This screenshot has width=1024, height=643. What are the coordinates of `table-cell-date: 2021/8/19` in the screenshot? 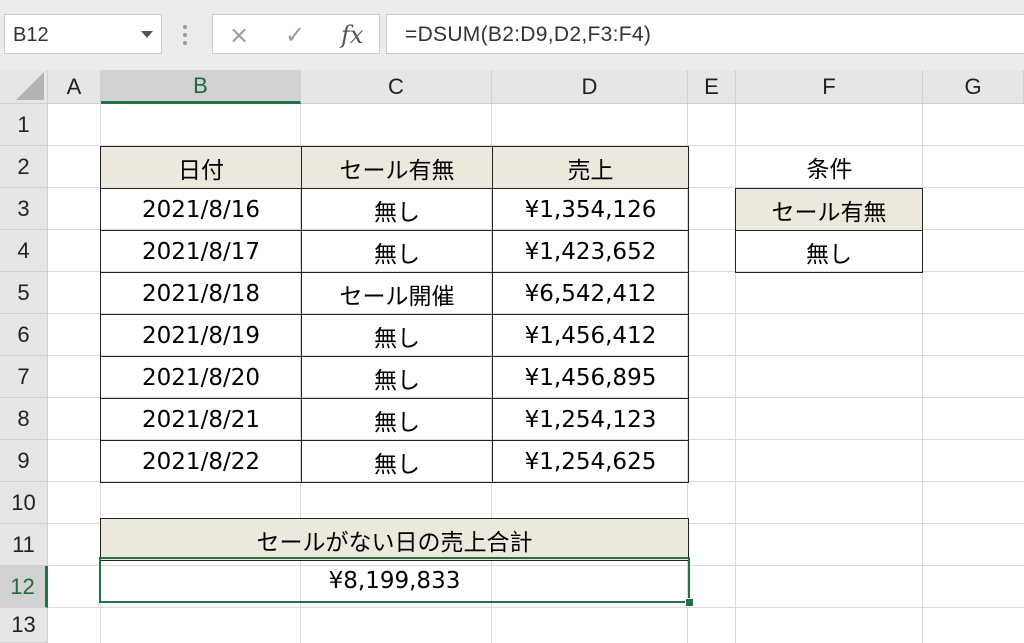 It's located at (201, 335).